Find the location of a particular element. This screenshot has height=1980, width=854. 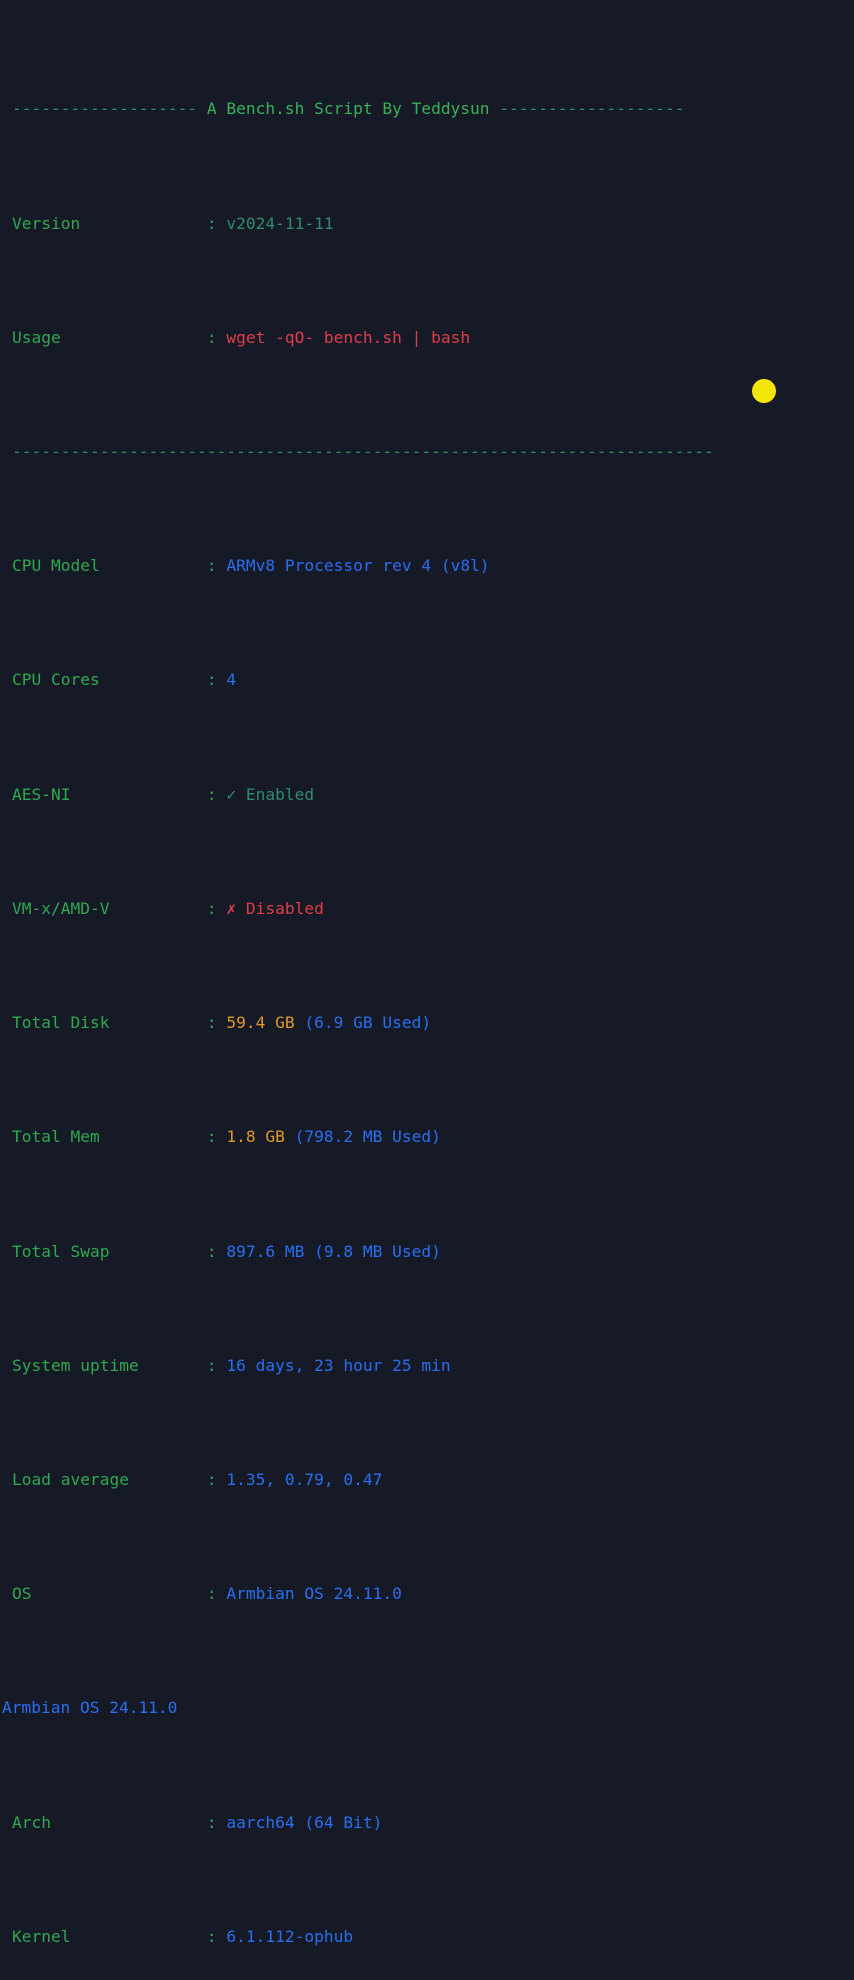

row-arch: Arch : aarch64 (64 Bit) is located at coordinates (197, 1822).